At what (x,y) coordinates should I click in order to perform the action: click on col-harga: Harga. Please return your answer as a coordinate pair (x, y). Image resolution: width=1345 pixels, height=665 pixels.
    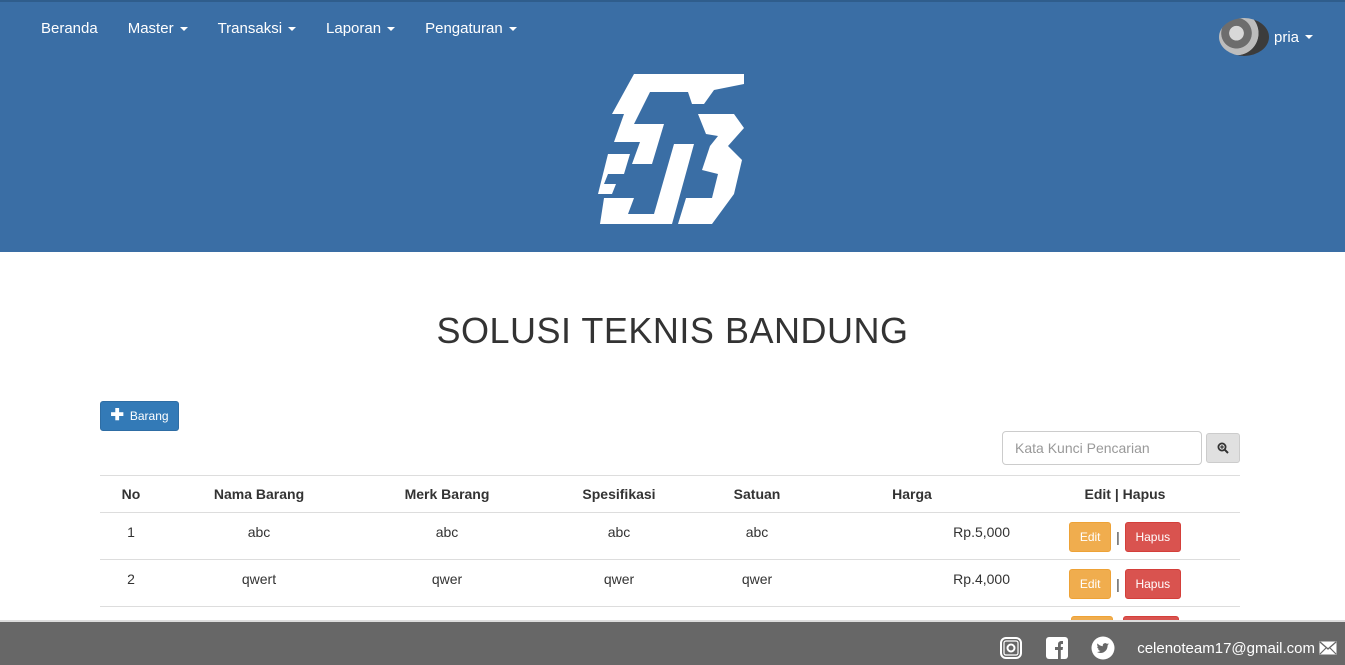
    Looking at the image, I should click on (912, 494).